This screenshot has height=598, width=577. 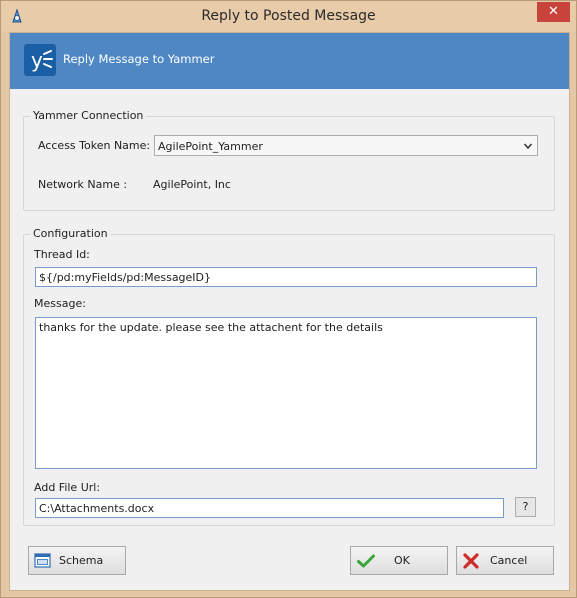 I want to click on title-bar: Reply to Posted Message ✕, so click(x=288, y=16).